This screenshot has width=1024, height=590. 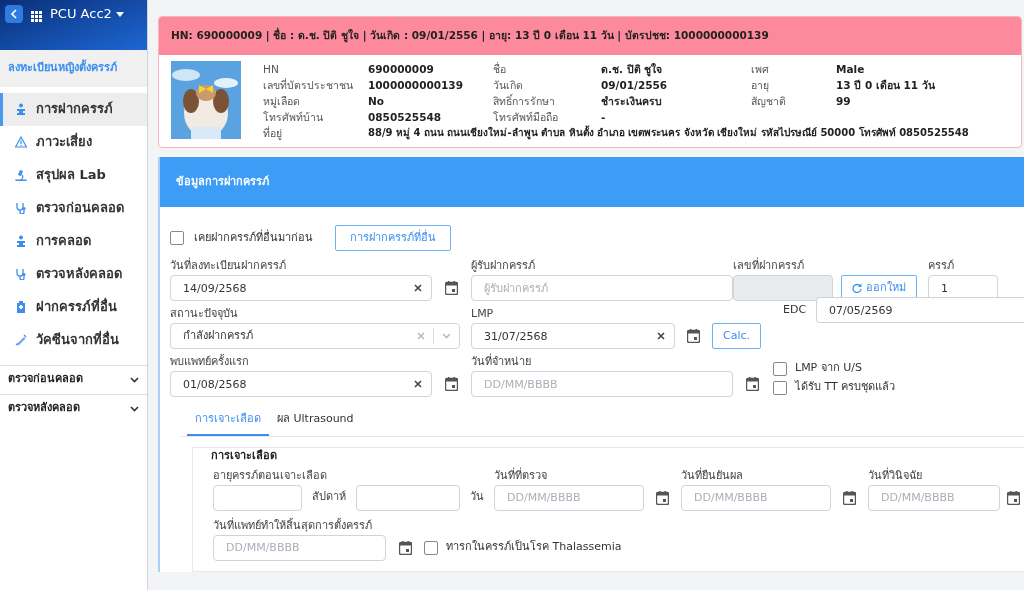 What do you see at coordinates (405, 117) in the screenshot?
I see `info-value: 0850525548` at bounding box center [405, 117].